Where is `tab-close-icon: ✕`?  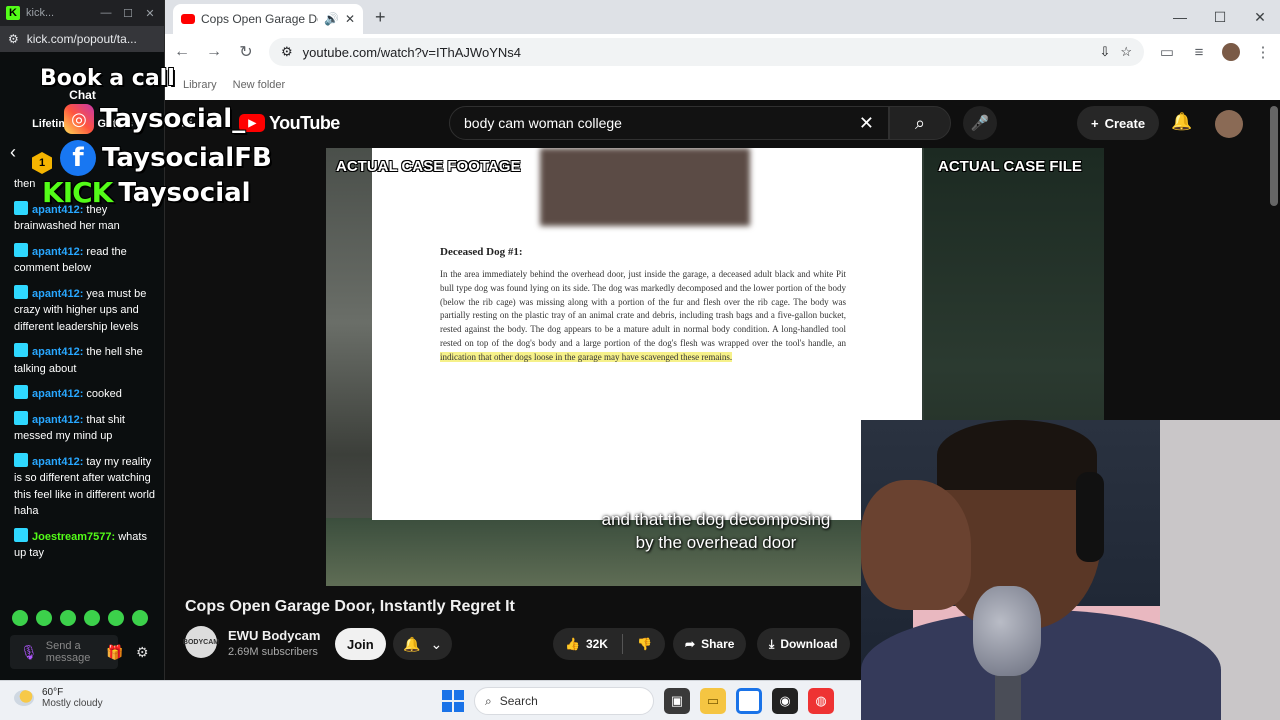
tab-close-icon: ✕ is located at coordinates (350, 19).